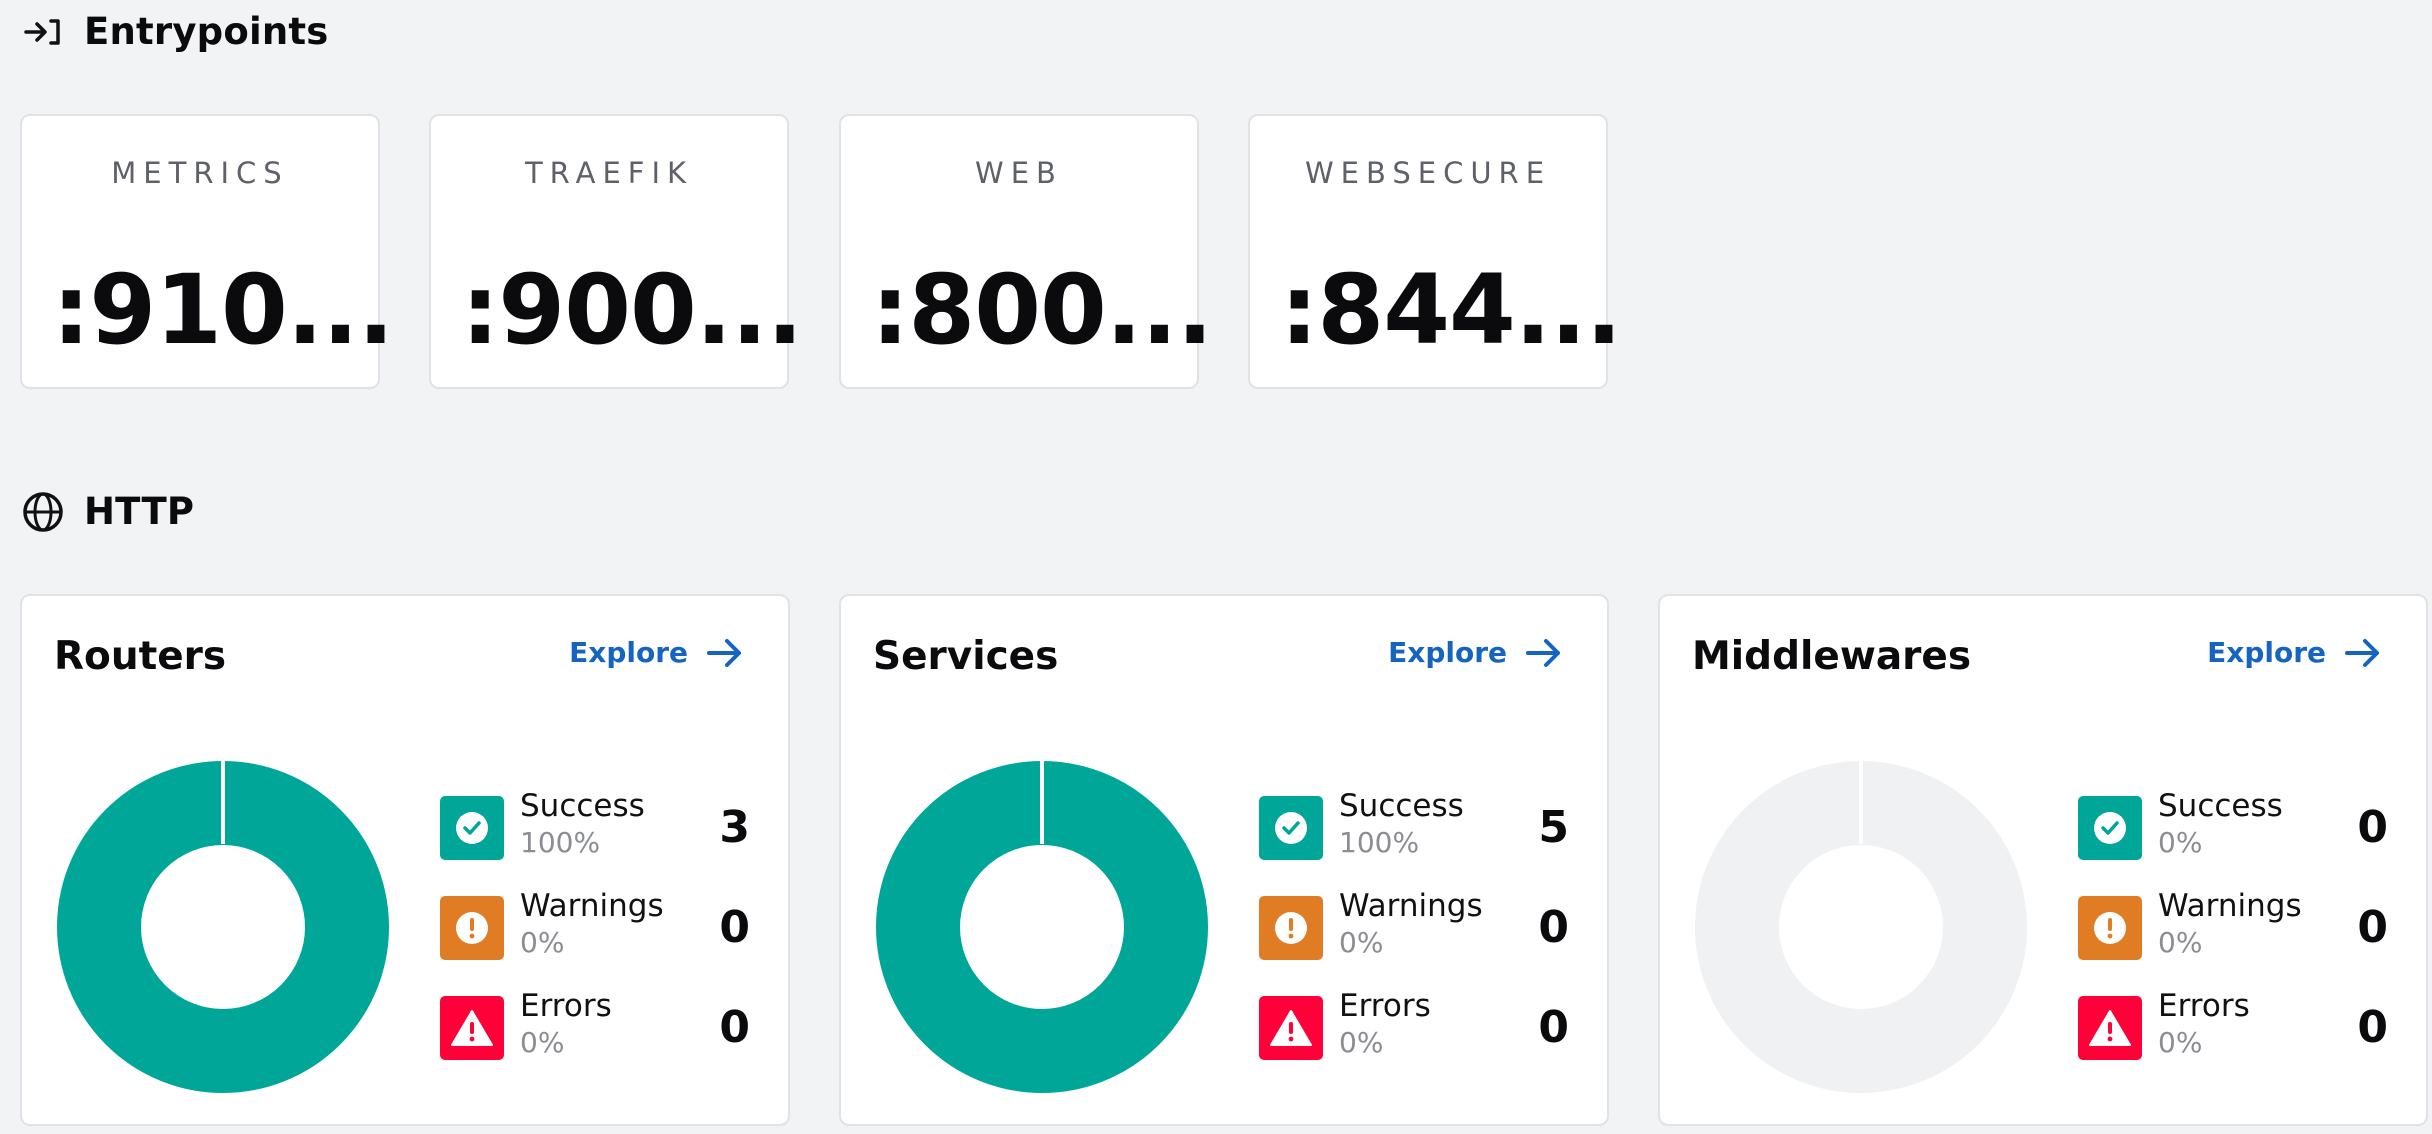 The image size is (2432, 1134). What do you see at coordinates (1414, 825) in the screenshot?
I see `stat-success: Success 100% 5` at bounding box center [1414, 825].